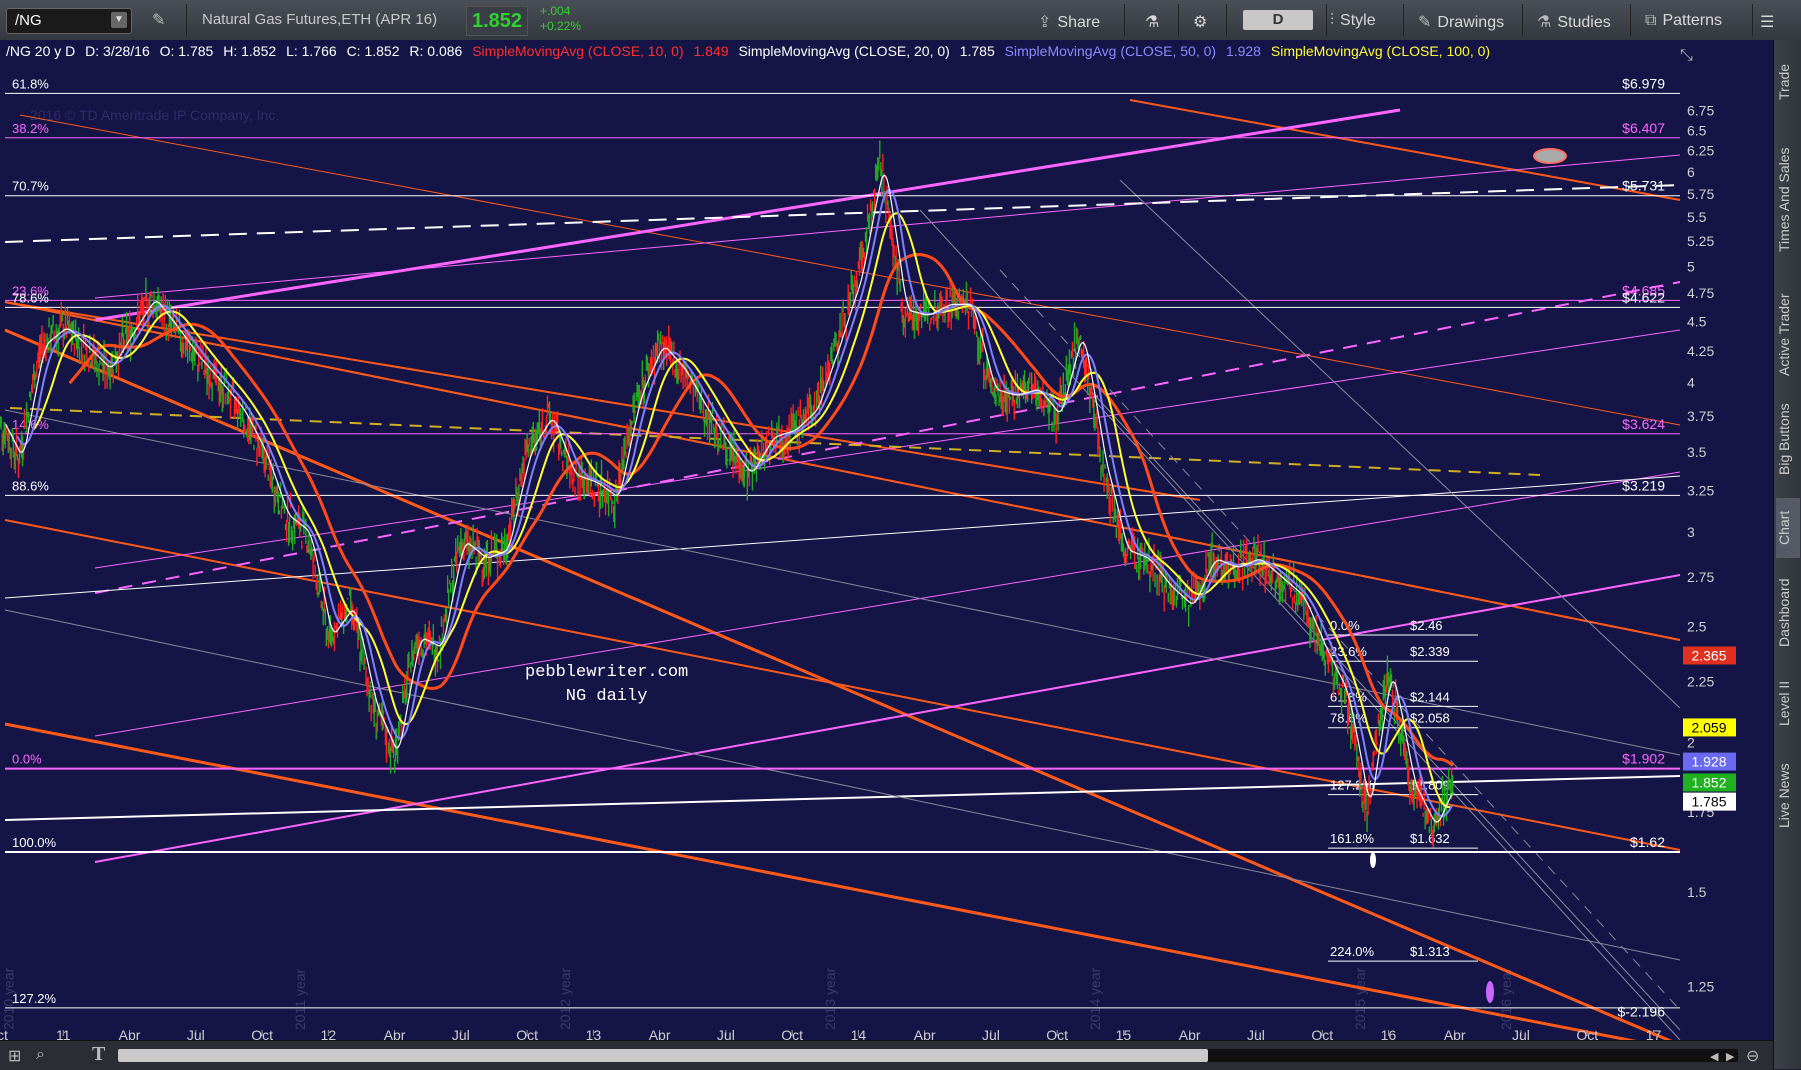 This screenshot has height=1070, width=1801. I want to click on drawings-label: Drawings, so click(1471, 22).